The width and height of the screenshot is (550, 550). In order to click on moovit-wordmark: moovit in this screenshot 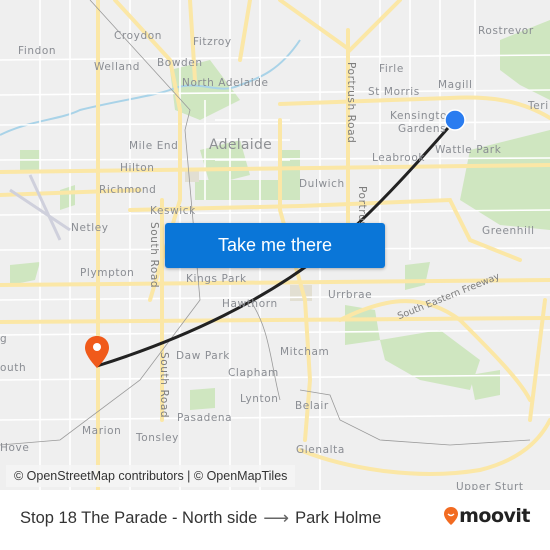, I will do `click(494, 516)`.